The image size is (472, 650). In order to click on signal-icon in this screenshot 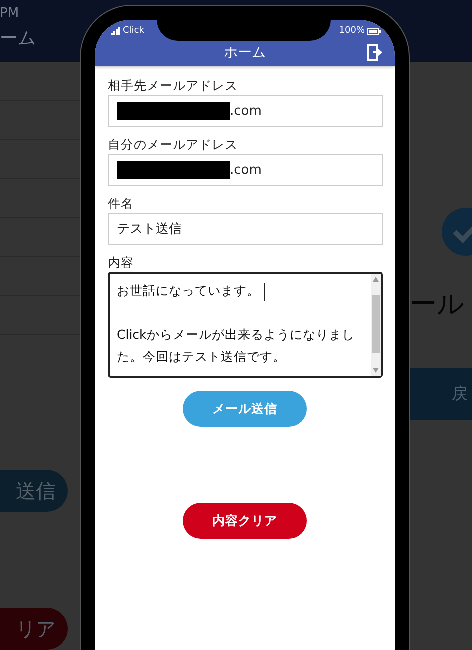, I will do `click(116, 31)`.